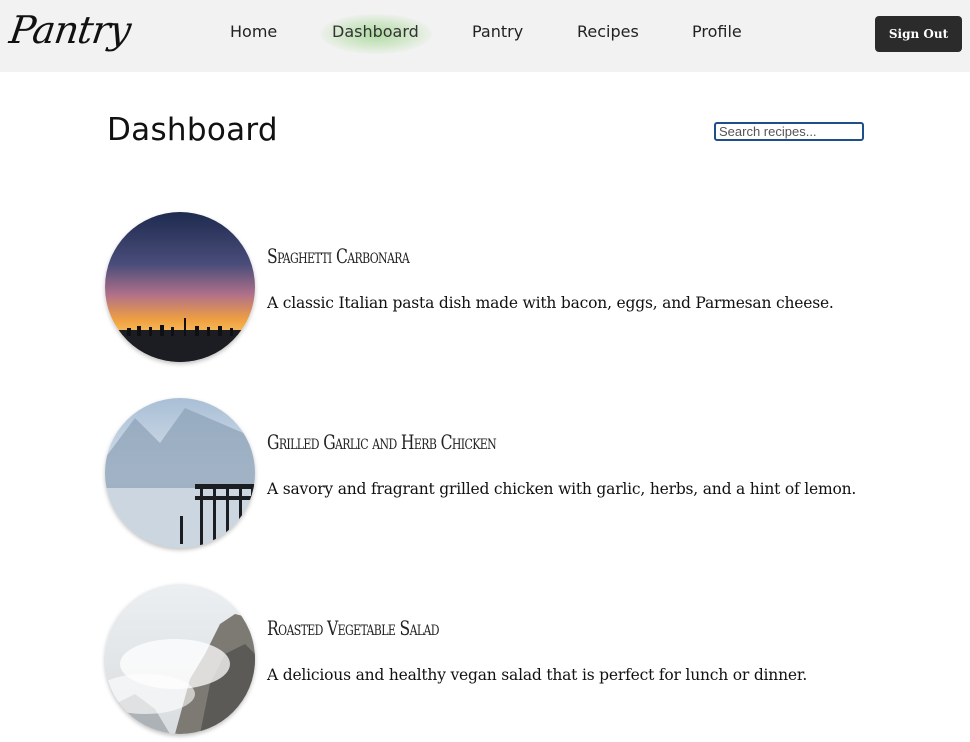 This screenshot has height=742, width=970. I want to click on recipe-thumbnail-misty-cliff, so click(180, 659).